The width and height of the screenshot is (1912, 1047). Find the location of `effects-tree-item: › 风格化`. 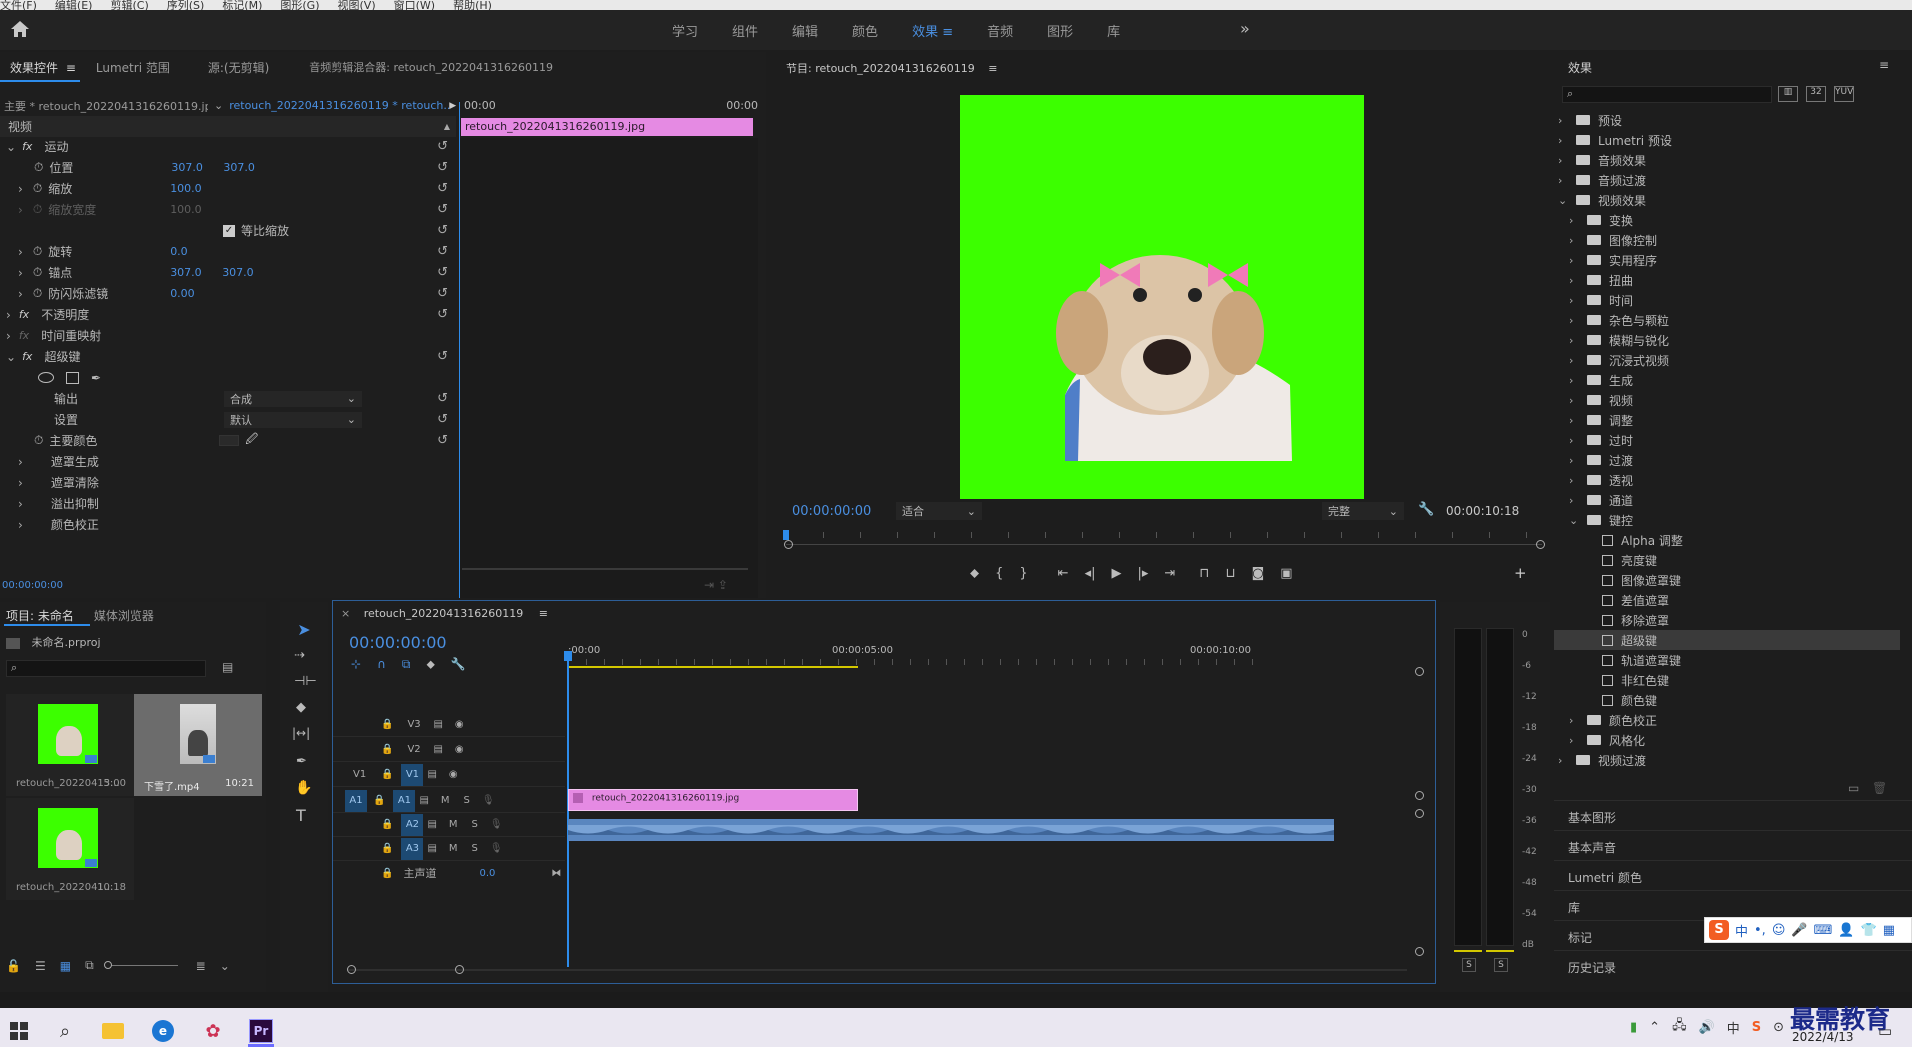

effects-tree-item: › 风格化 is located at coordinates (1727, 740).